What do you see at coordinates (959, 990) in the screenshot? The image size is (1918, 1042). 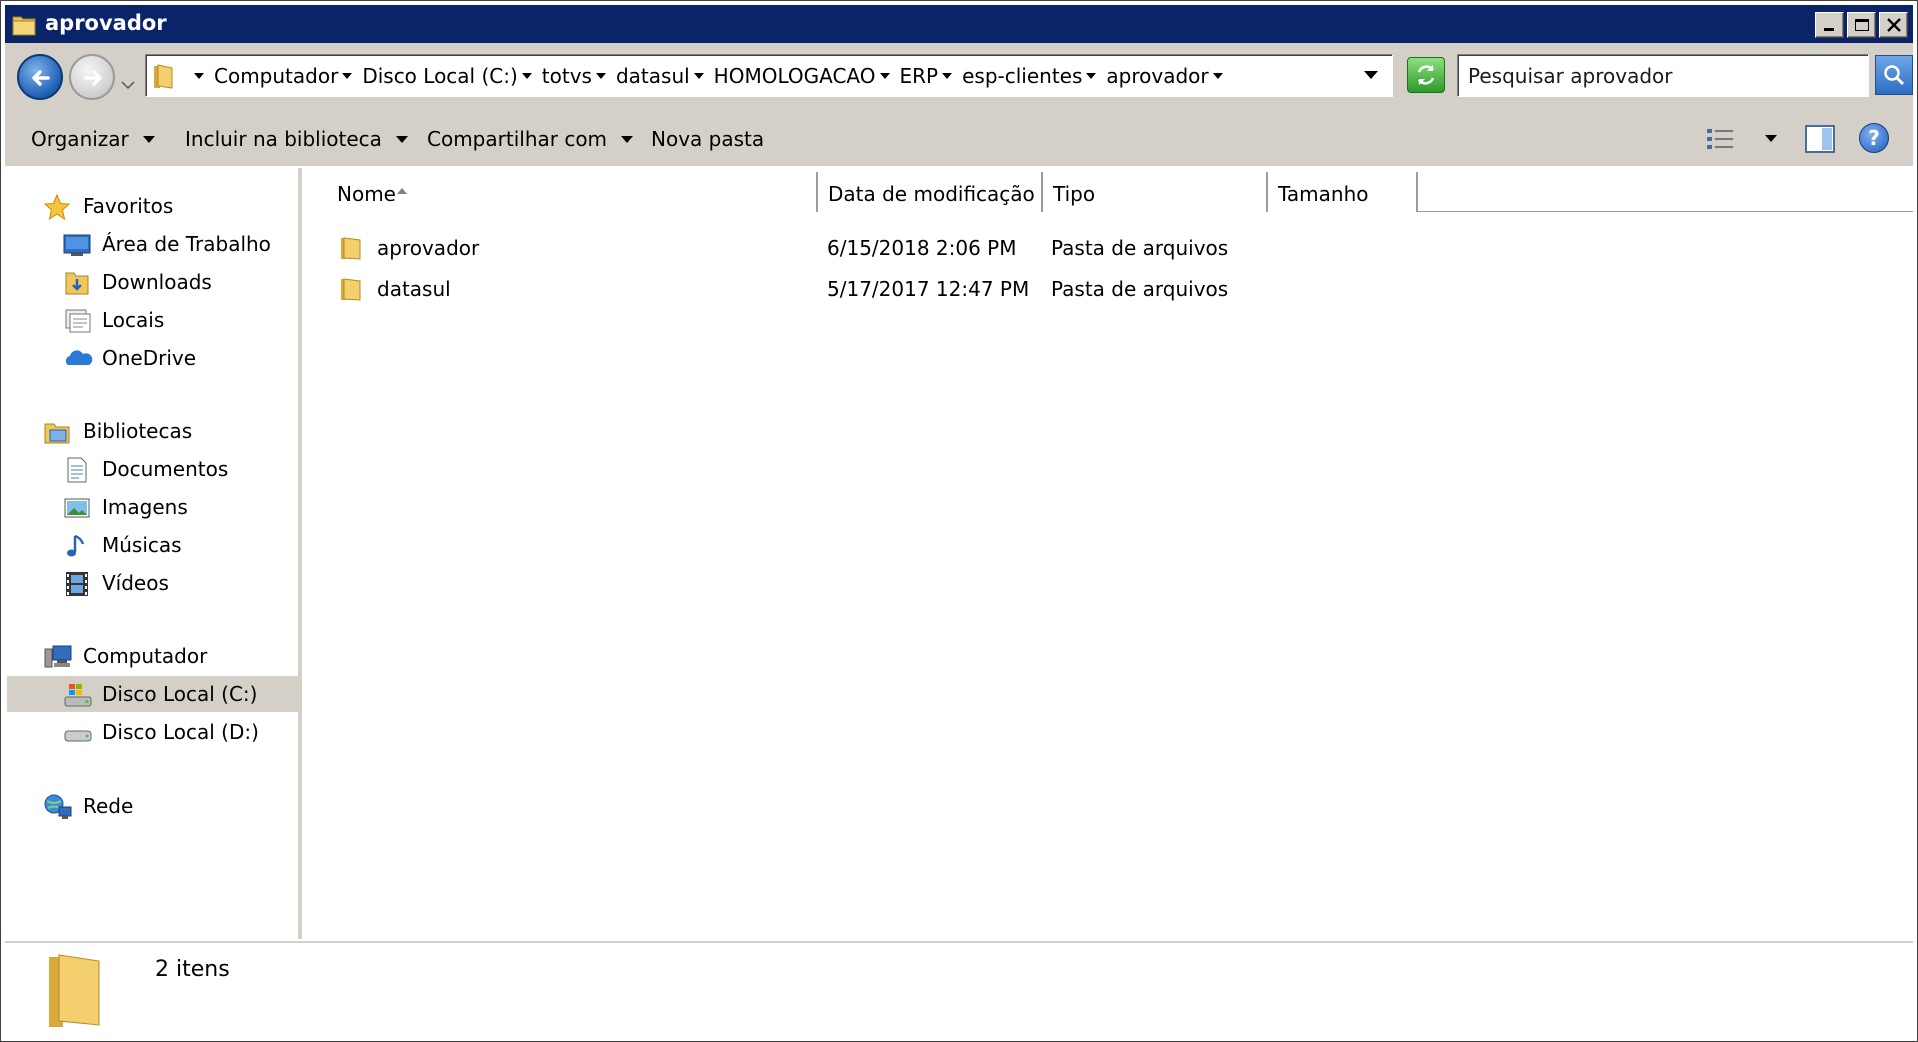 I see `details-pane: 2 itens` at bounding box center [959, 990].